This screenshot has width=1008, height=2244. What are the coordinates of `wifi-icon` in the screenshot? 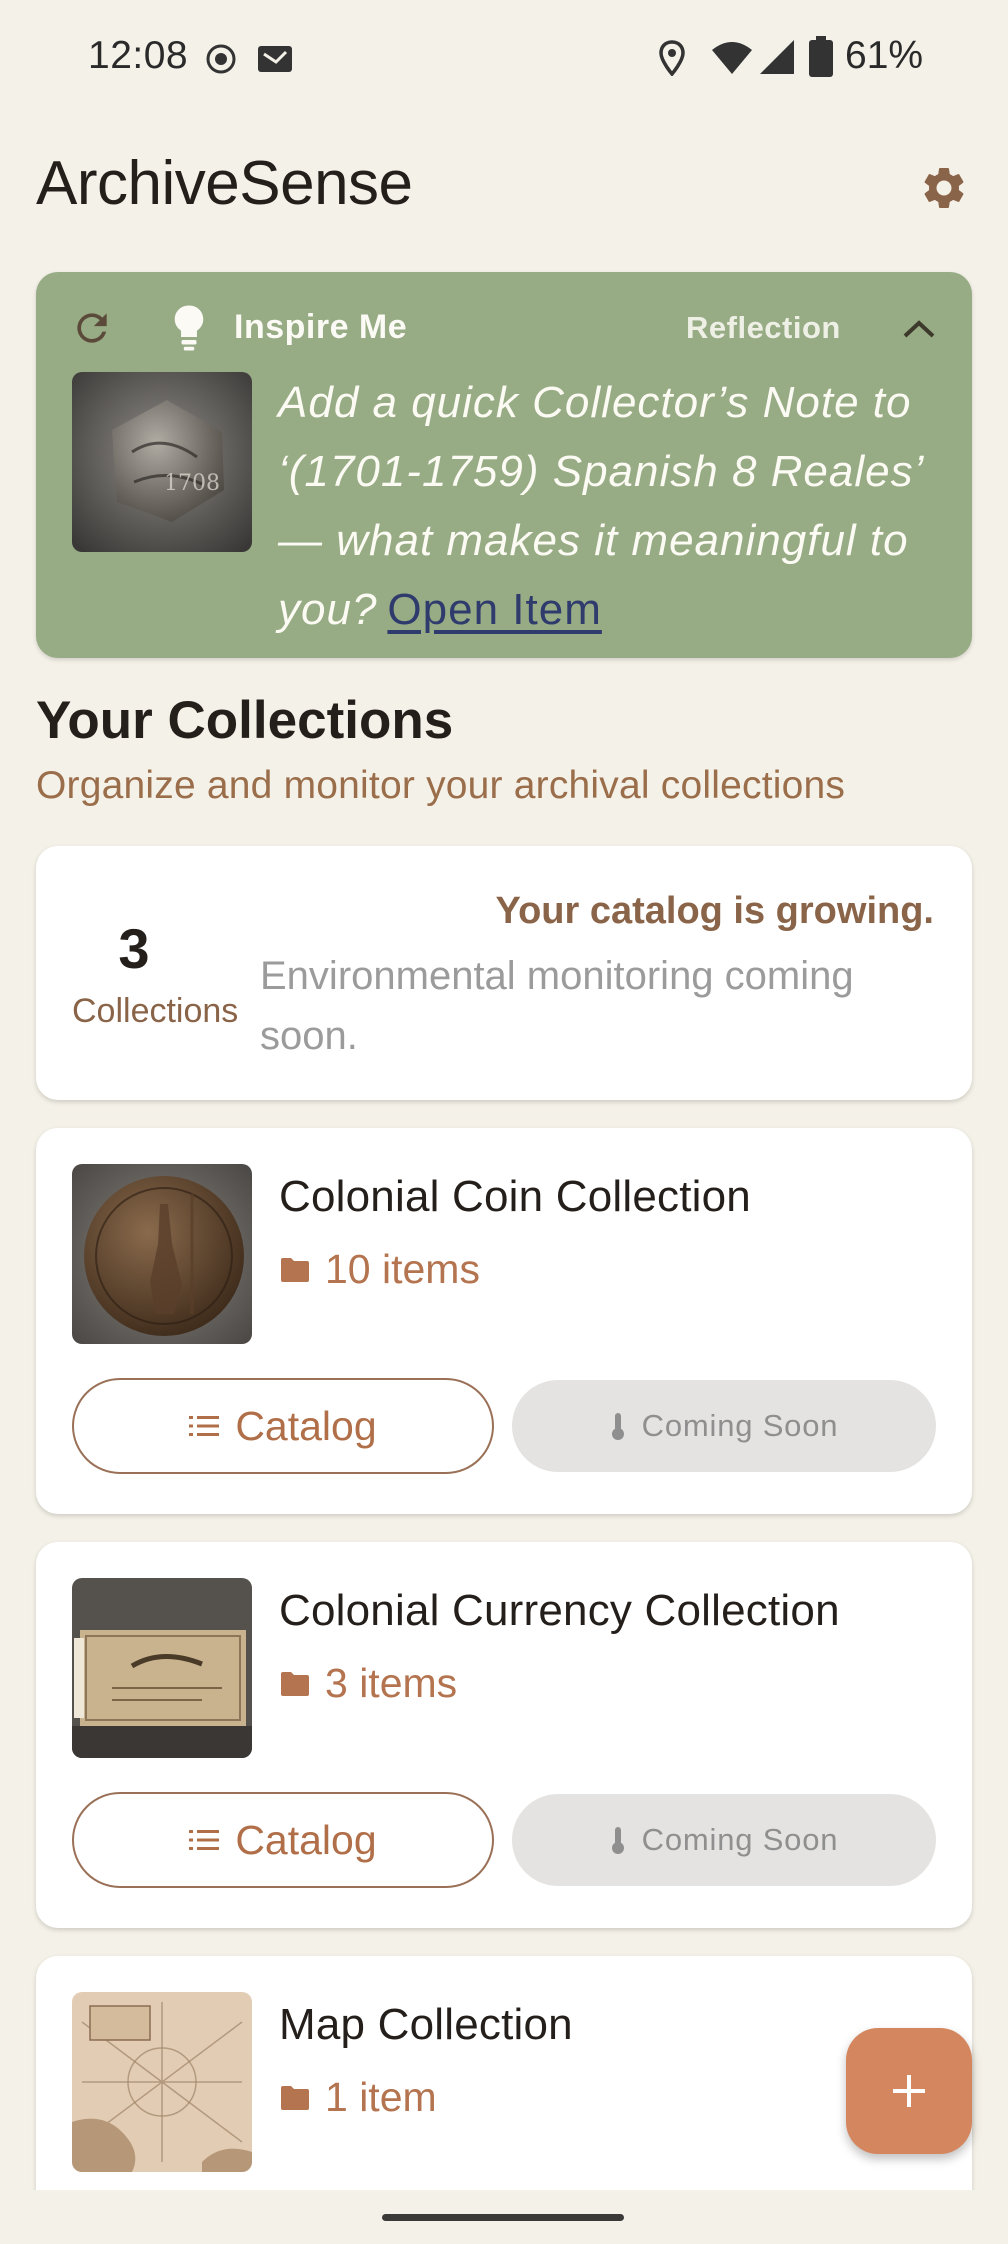 It's located at (732, 60).